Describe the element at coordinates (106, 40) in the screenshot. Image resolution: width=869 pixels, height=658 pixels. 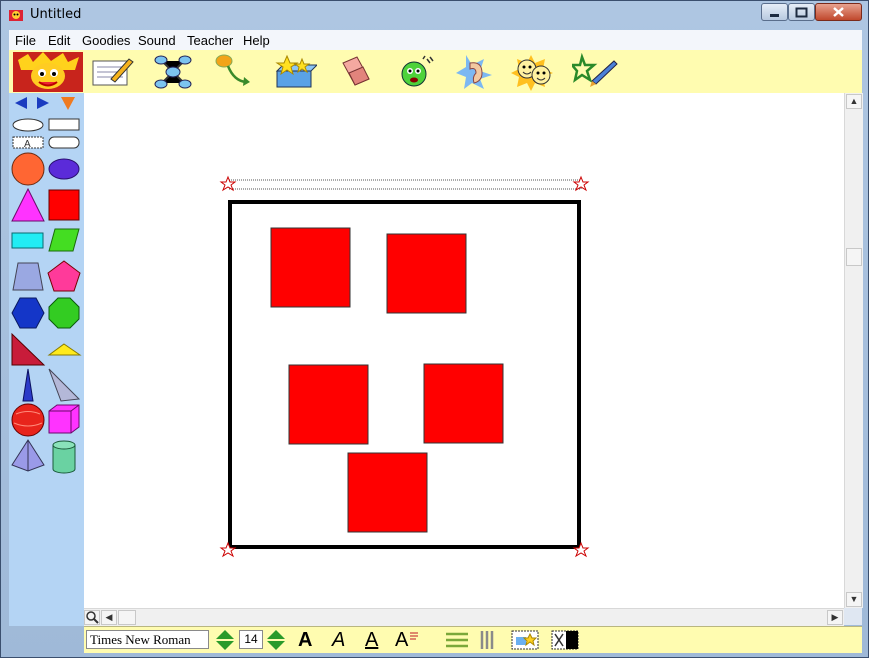
I see `menu-goodies: Goodies` at that location.